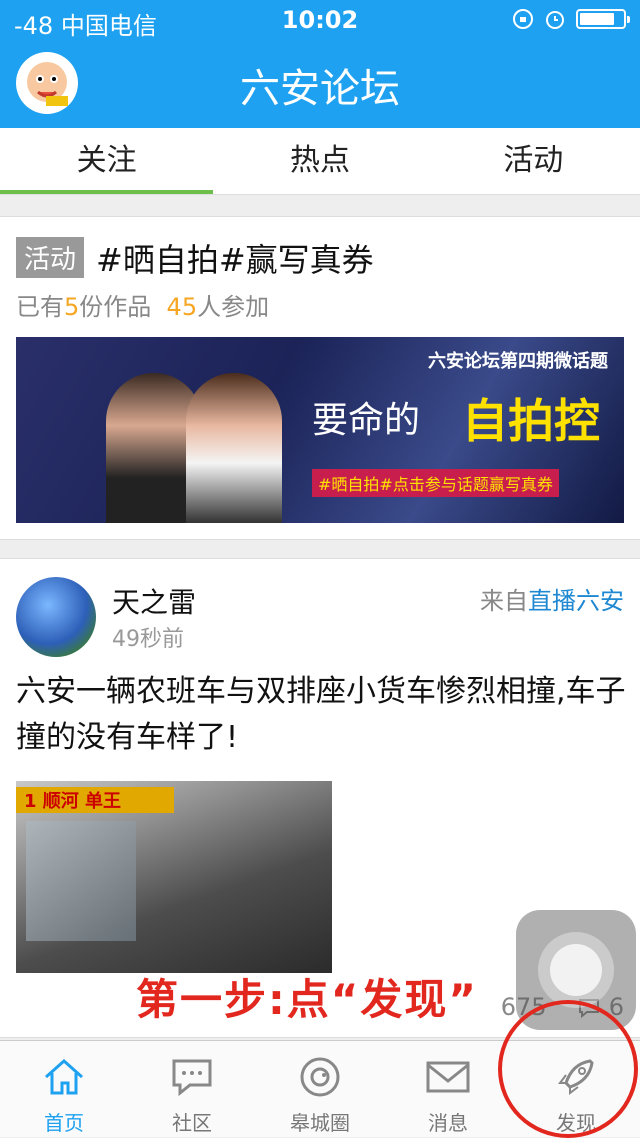 This screenshot has height=1138, width=640. I want to click on post-source: 来自直播六安, so click(552, 601).